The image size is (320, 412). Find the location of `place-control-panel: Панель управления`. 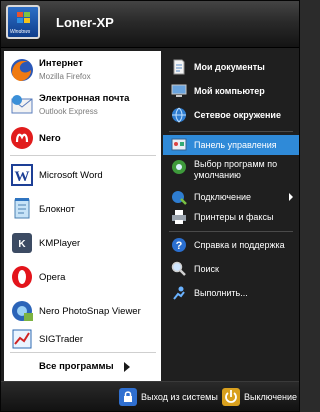

place-control-panel: Панель управления is located at coordinates (231, 145).